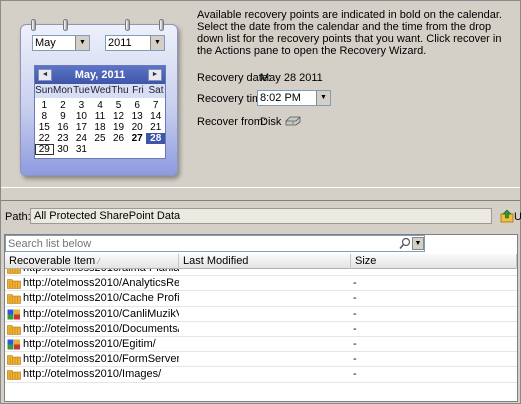 This screenshot has height=404, width=521. I want to click on calendar-date: 22, so click(44, 138).